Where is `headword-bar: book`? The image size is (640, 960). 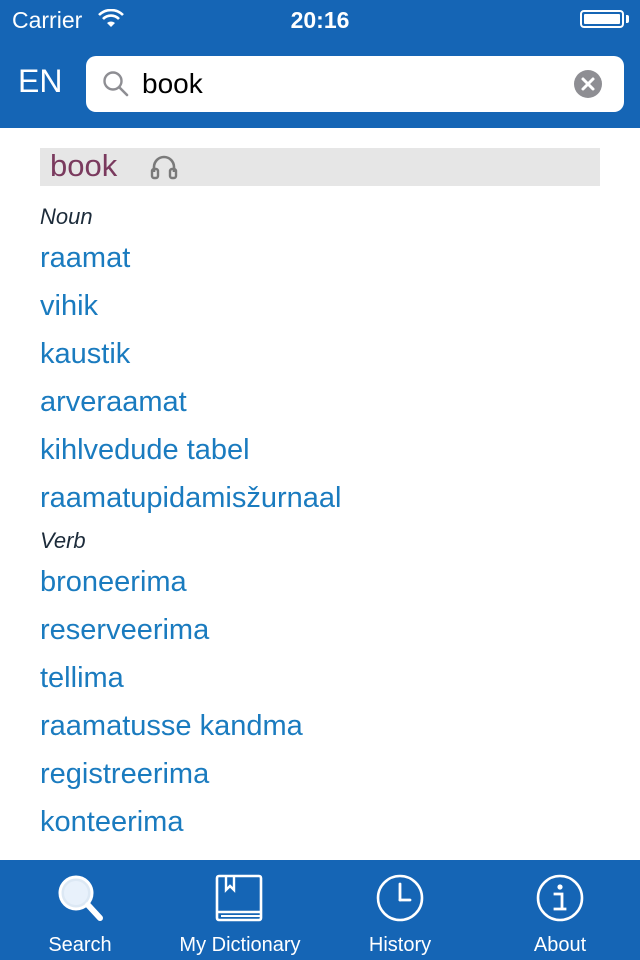 headword-bar: book is located at coordinates (320, 167).